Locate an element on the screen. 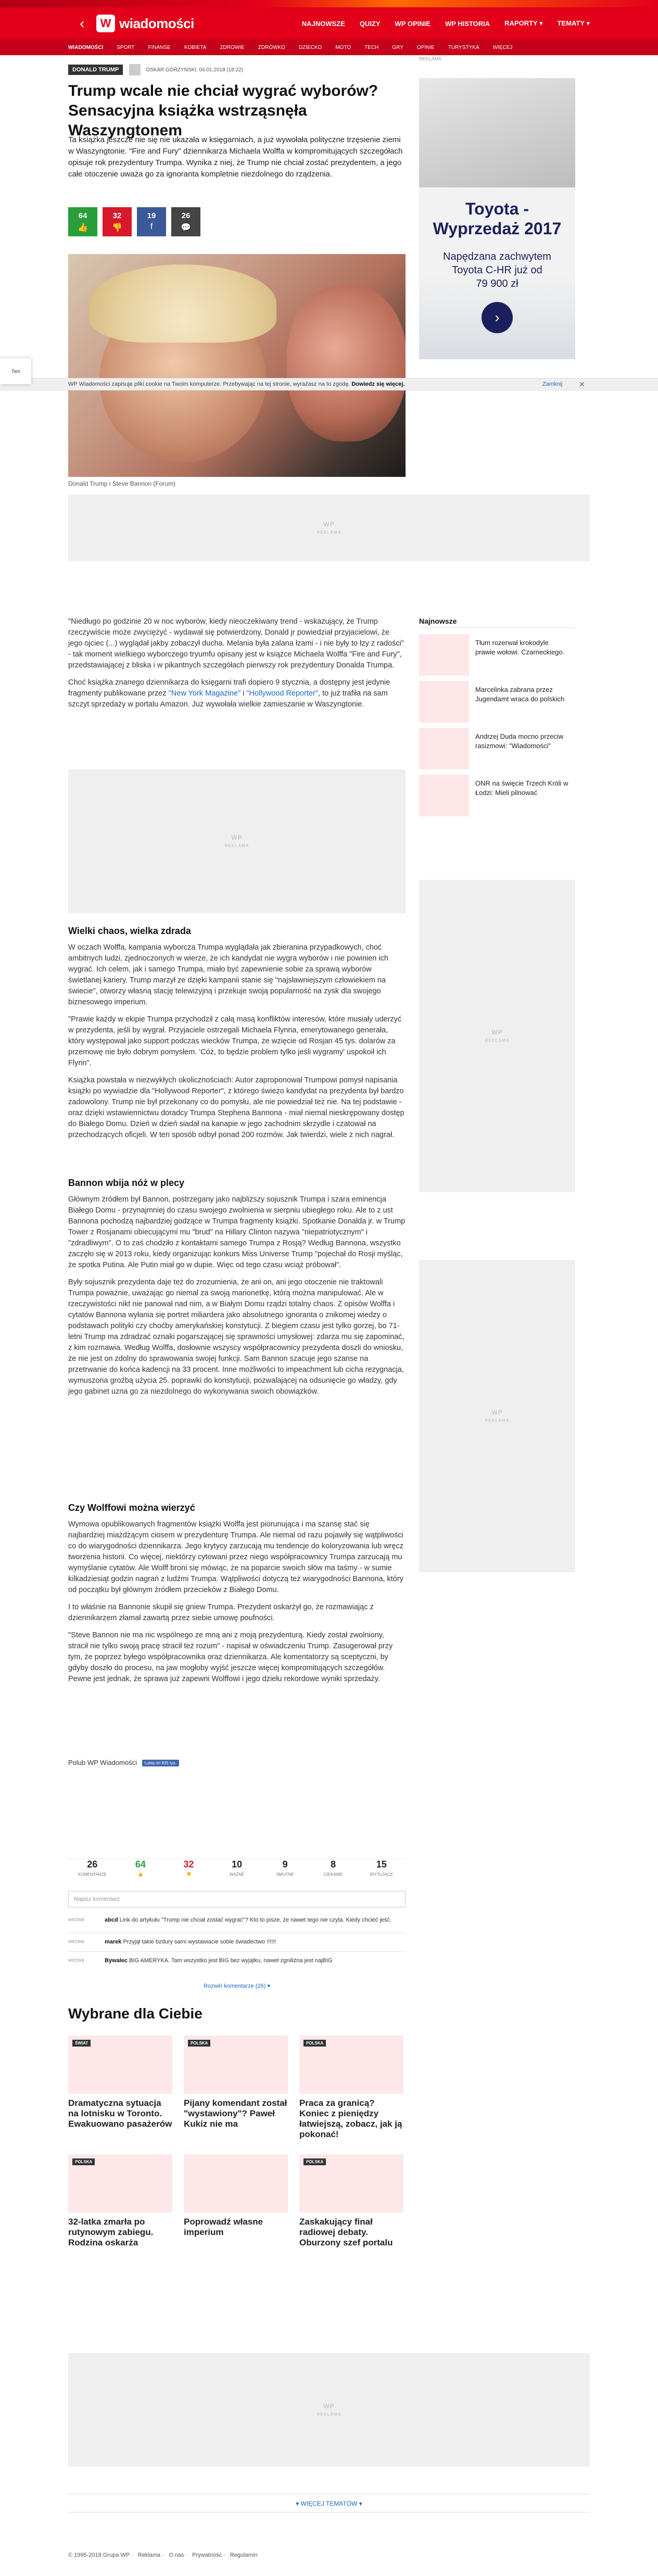  comment-author: abcd is located at coordinates (112, 1920).